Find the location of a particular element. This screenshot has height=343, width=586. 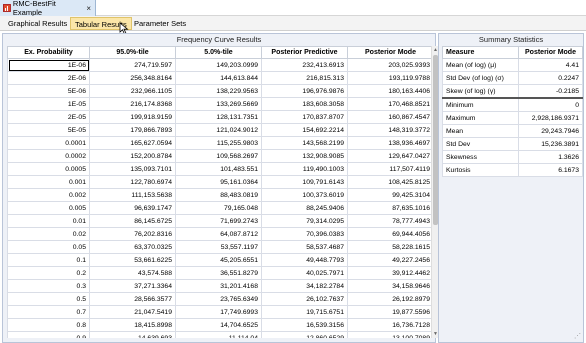

measure-cell: Mean is located at coordinates (480, 131).